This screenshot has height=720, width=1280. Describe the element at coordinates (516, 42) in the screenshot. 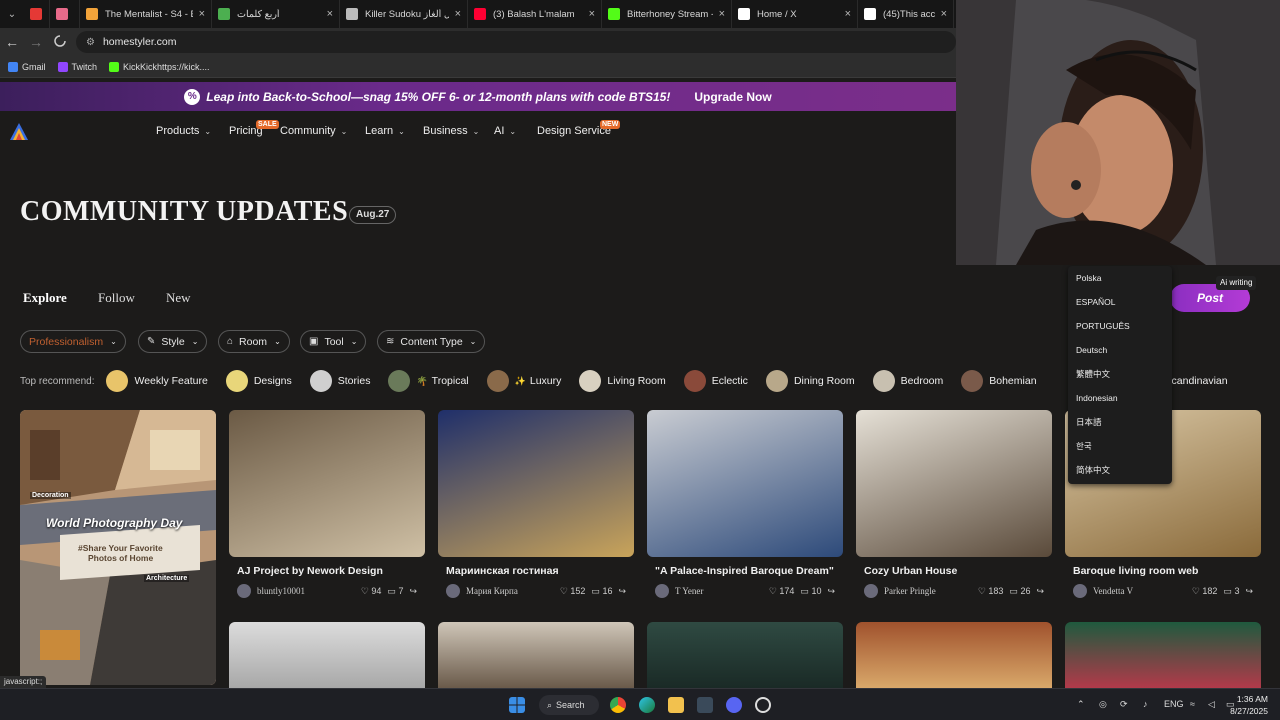

I see `address-bar: ⚙ homestyler.com` at that location.